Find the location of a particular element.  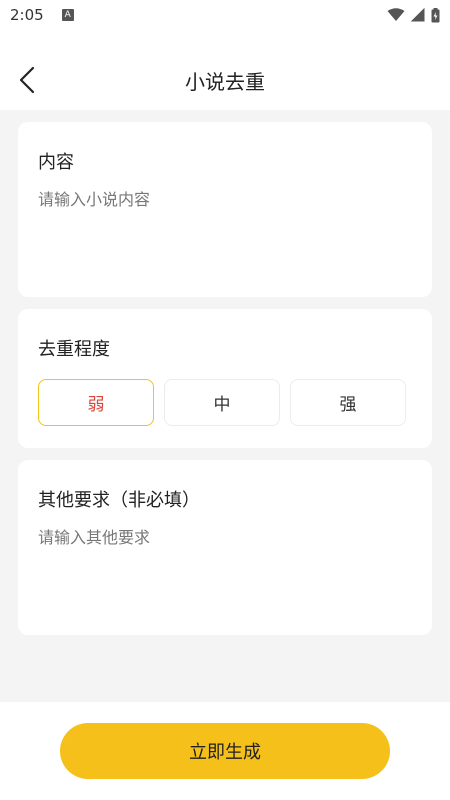

content-card-title: 内容 is located at coordinates (56, 162).